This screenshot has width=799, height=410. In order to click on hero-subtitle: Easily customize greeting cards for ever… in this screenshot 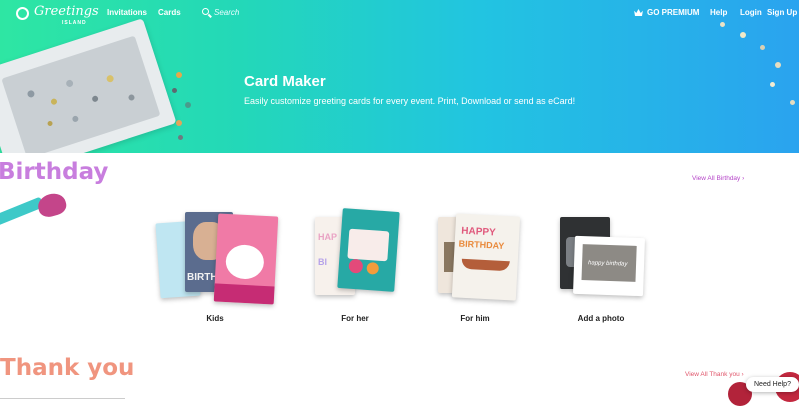, I will do `click(410, 101)`.